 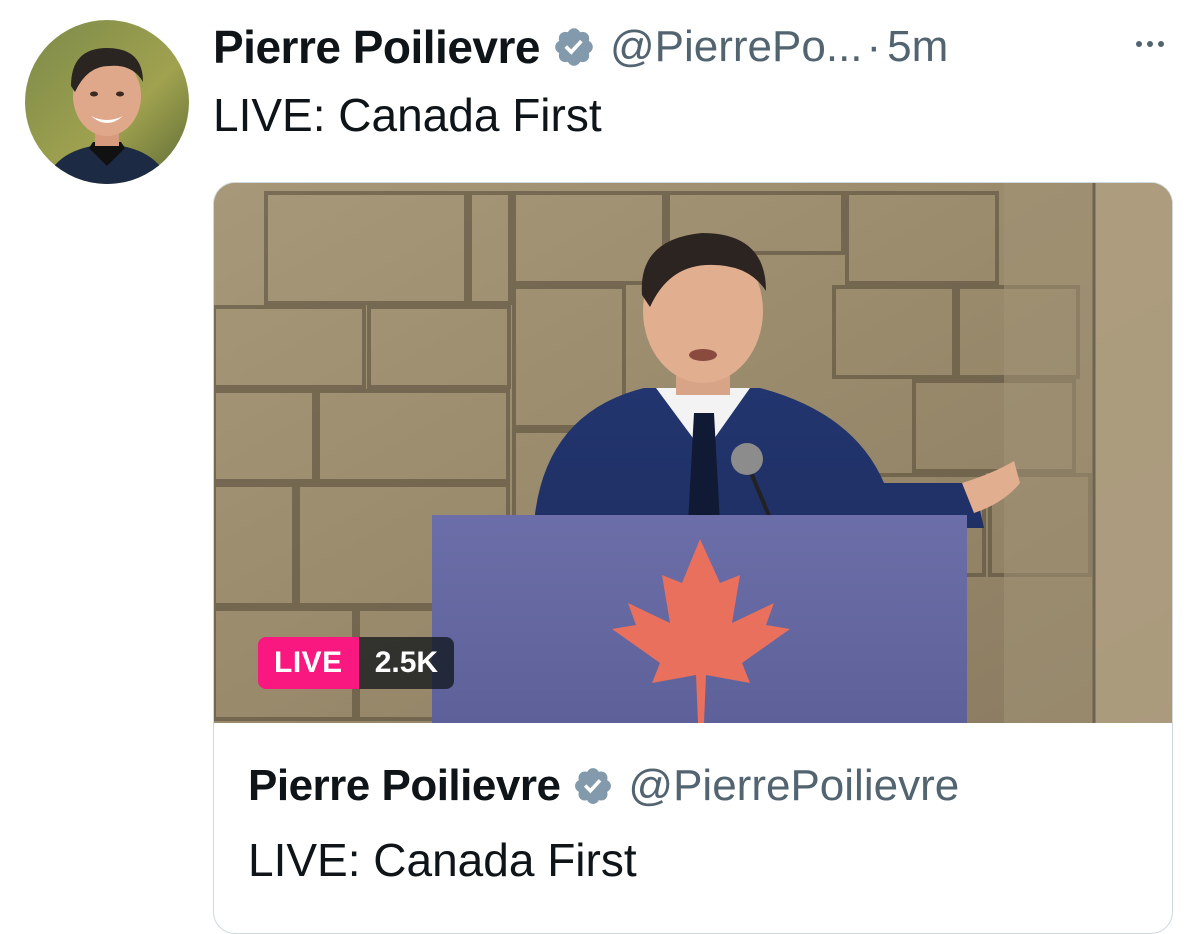 I want to click on tweet-text: LIVE: Canada First, so click(x=407, y=115).